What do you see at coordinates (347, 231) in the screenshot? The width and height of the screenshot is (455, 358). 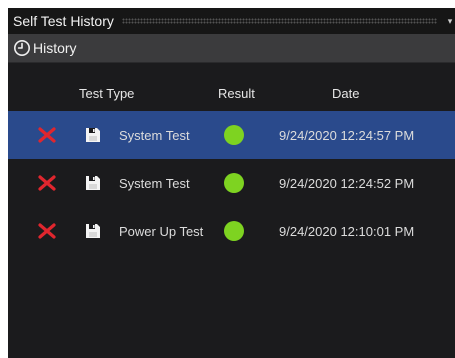 I see `test-date: 9/24/2020 12:10:01 PM` at bounding box center [347, 231].